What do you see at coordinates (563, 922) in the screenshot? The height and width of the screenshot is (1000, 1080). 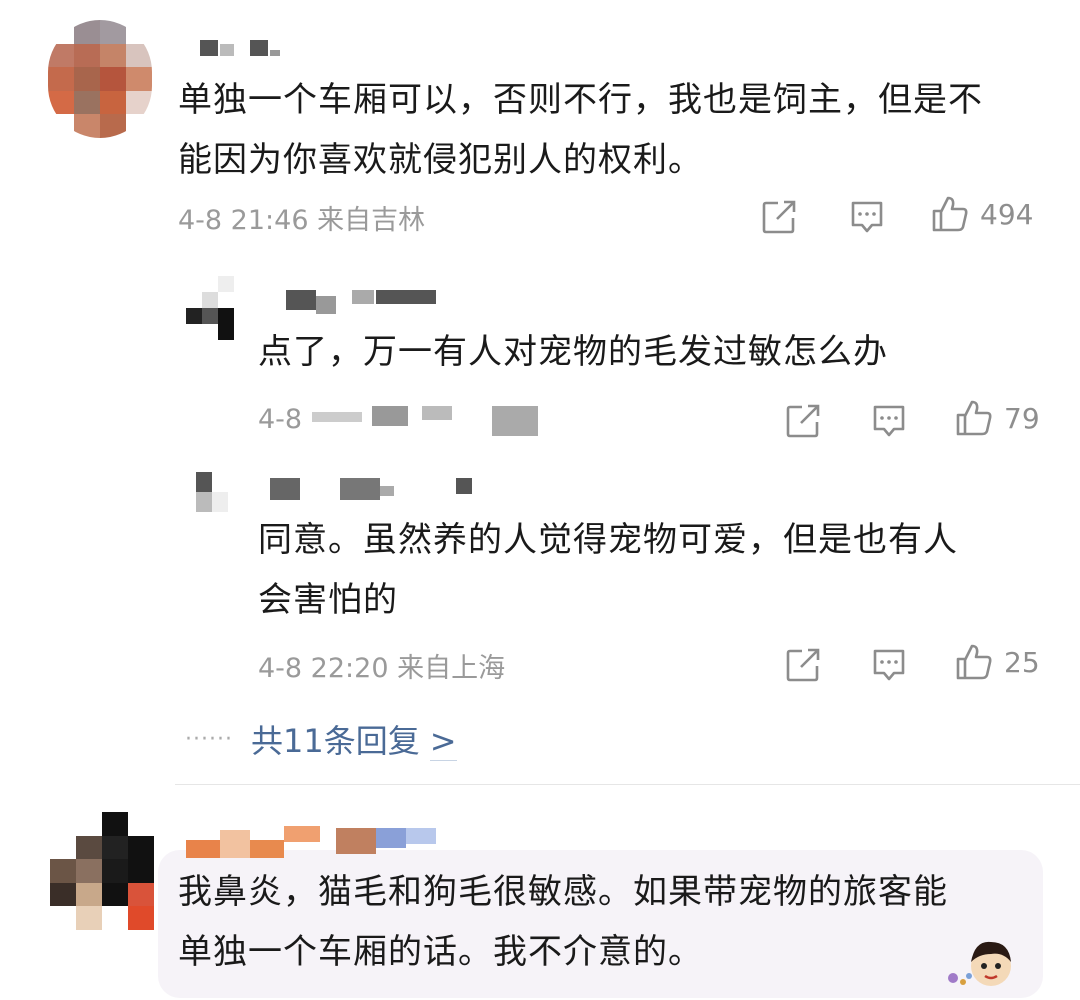 I see `comment-text: 我鼻炎，猫毛和狗毛很敏感。如果带宠物的旅客能 单独一个车厢的话。我不介意的。` at bounding box center [563, 922].